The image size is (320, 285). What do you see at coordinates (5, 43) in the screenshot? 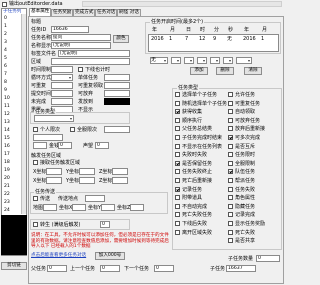
I see `left-list-item: 3` at bounding box center [5, 43].